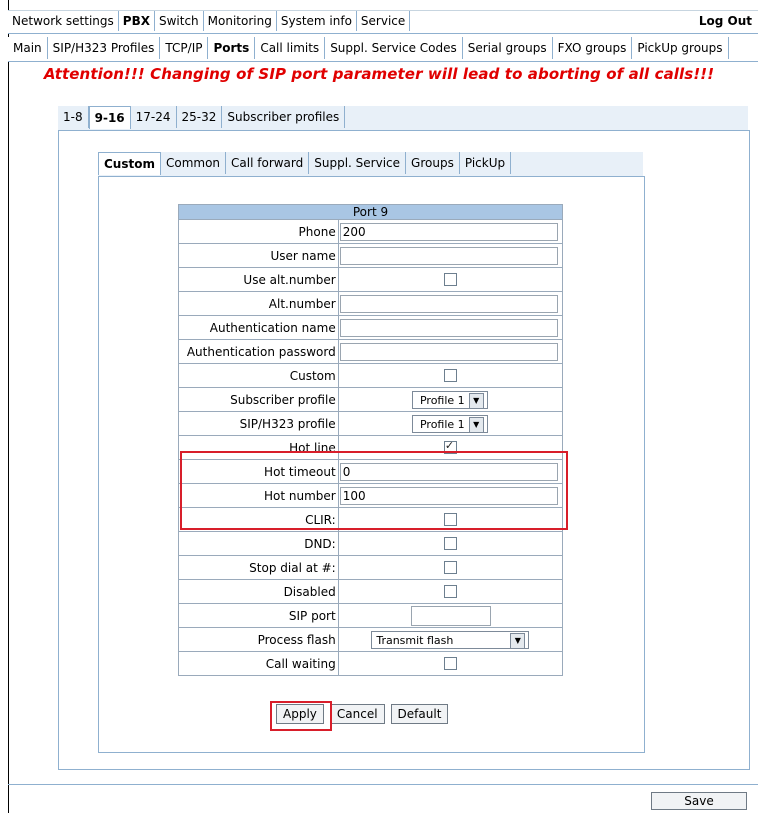  Describe the element at coordinates (258, 231) in the screenshot. I see `phone-label: Phone` at that location.